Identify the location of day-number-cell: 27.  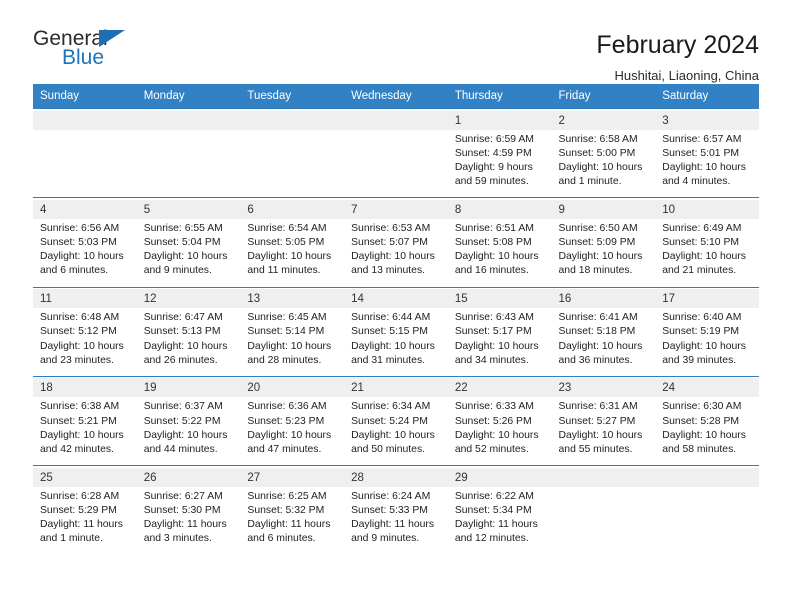
(292, 477).